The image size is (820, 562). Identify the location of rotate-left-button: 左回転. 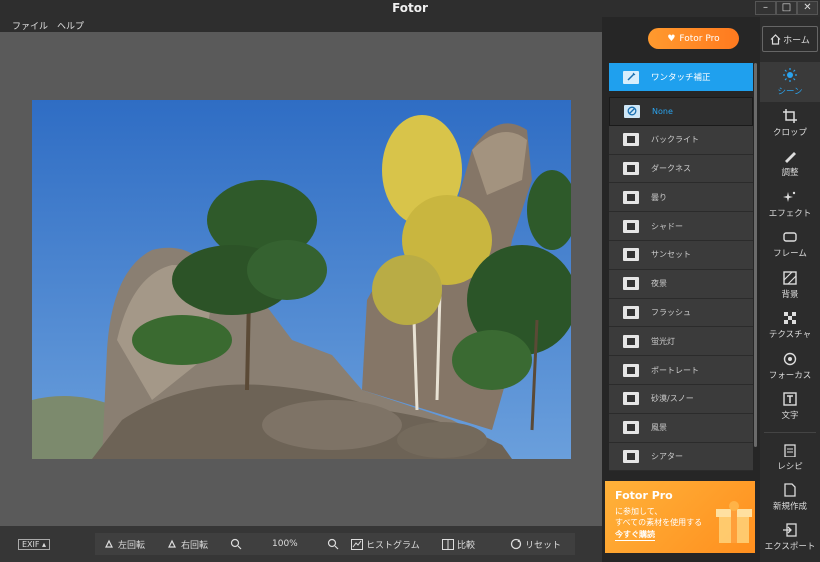
(124, 544).